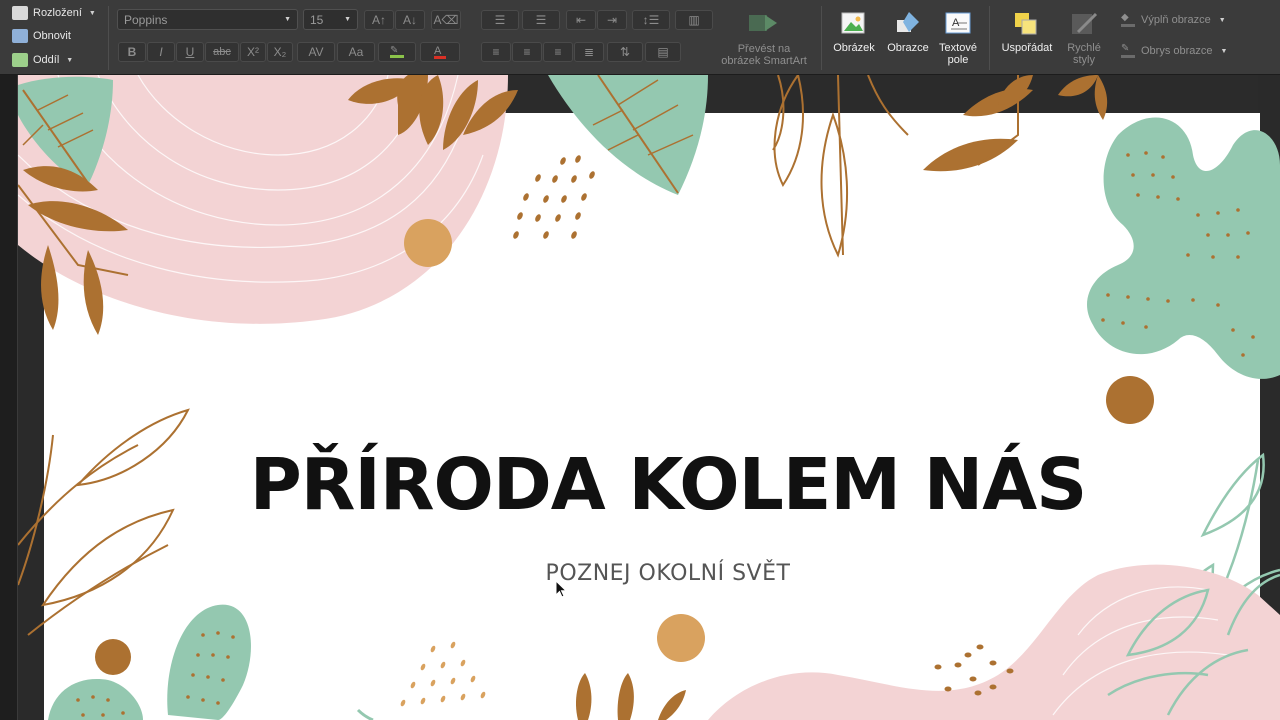 This screenshot has height=720, width=1280. I want to click on justify-button: ≣, so click(589, 52).